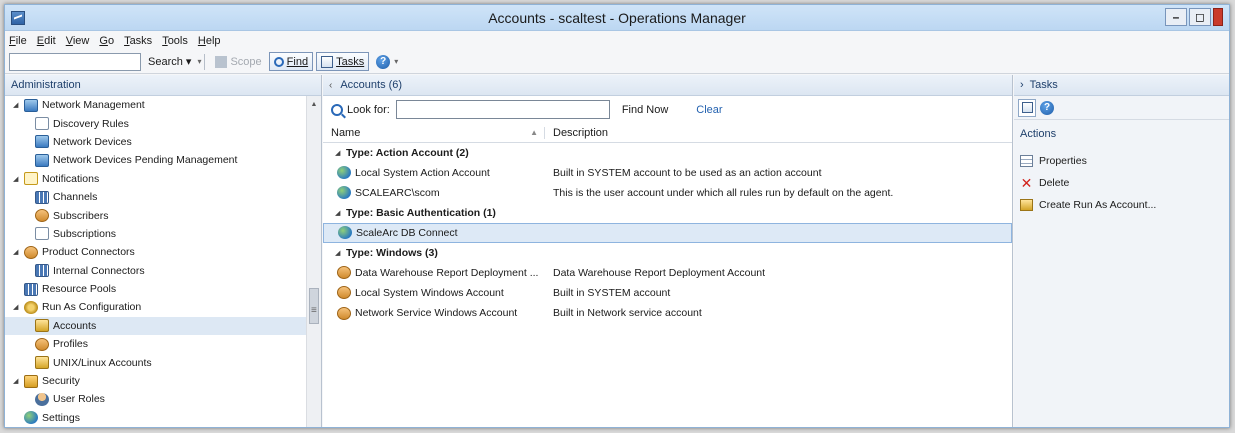 The width and height of the screenshot is (1235, 433). What do you see at coordinates (75, 61) in the screenshot?
I see `toolbar-search-input` at bounding box center [75, 61].